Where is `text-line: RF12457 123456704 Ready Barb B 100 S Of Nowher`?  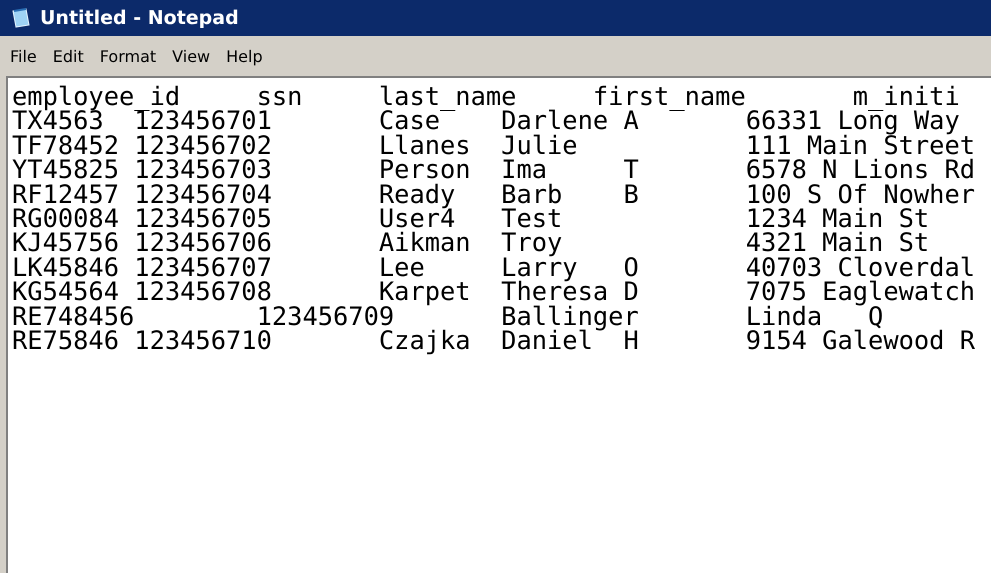
text-line: RF12457 123456704 Ready Barb B 100 S Of Nowher is located at coordinates (494, 194).